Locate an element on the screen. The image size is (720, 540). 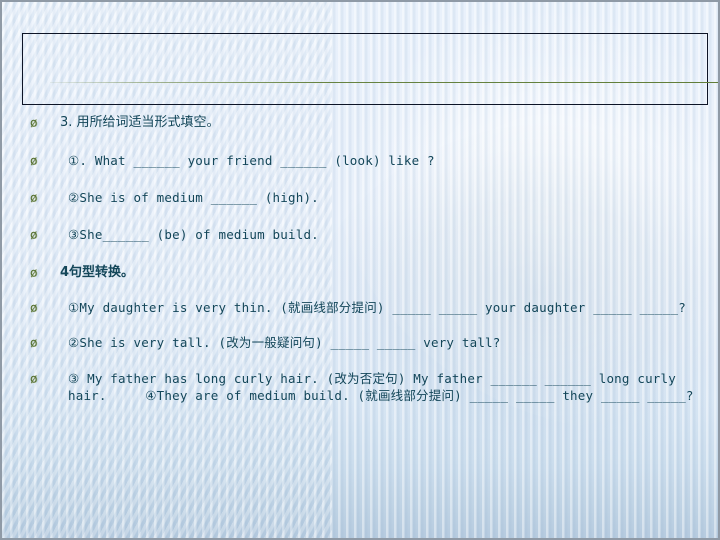
paragraph-heading-sentence-transform: ø 4句型转换。 is located at coordinates (360, 272).